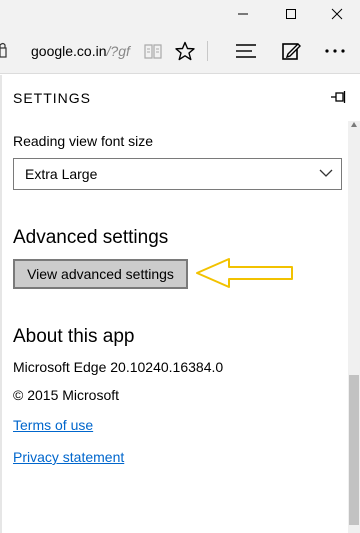 The height and width of the screenshot is (533, 360). Describe the element at coordinates (61, 174) in the screenshot. I see `reading-font-value: Extra Large` at that location.